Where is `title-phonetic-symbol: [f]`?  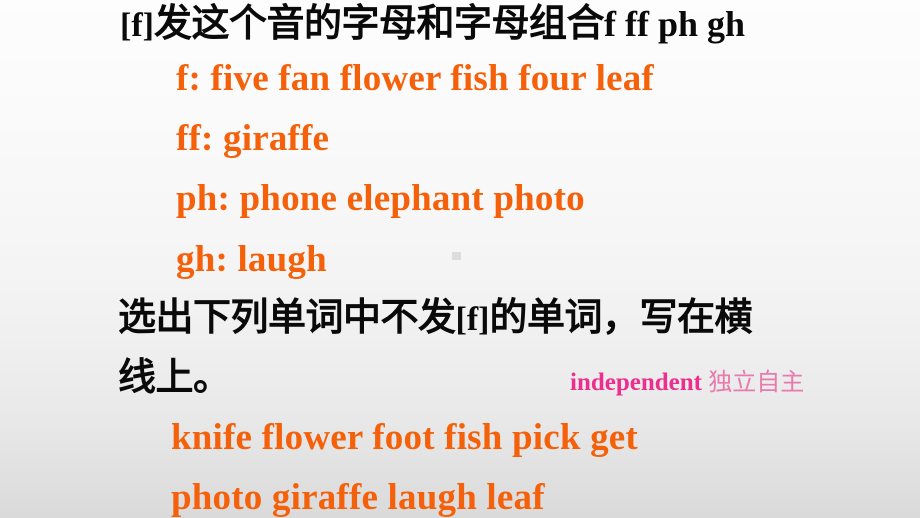 title-phonetic-symbol: [f] is located at coordinates (137, 25).